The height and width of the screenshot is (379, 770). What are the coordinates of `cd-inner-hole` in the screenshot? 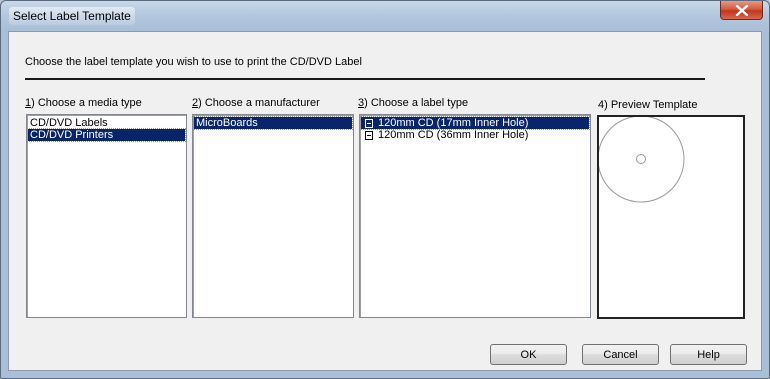 It's located at (641, 159).